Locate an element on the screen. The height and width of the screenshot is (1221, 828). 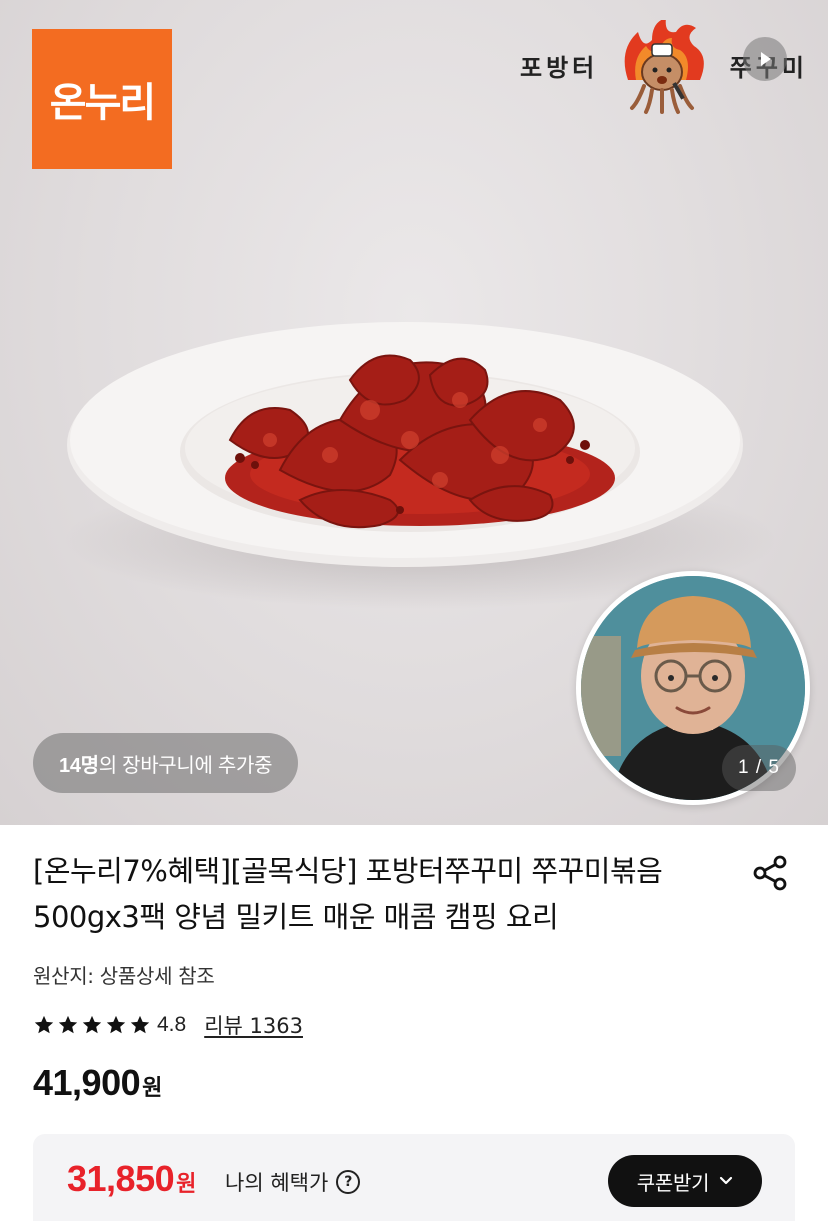
get-coupon-button: 쿠폰받기 is located at coordinates (685, 1181).